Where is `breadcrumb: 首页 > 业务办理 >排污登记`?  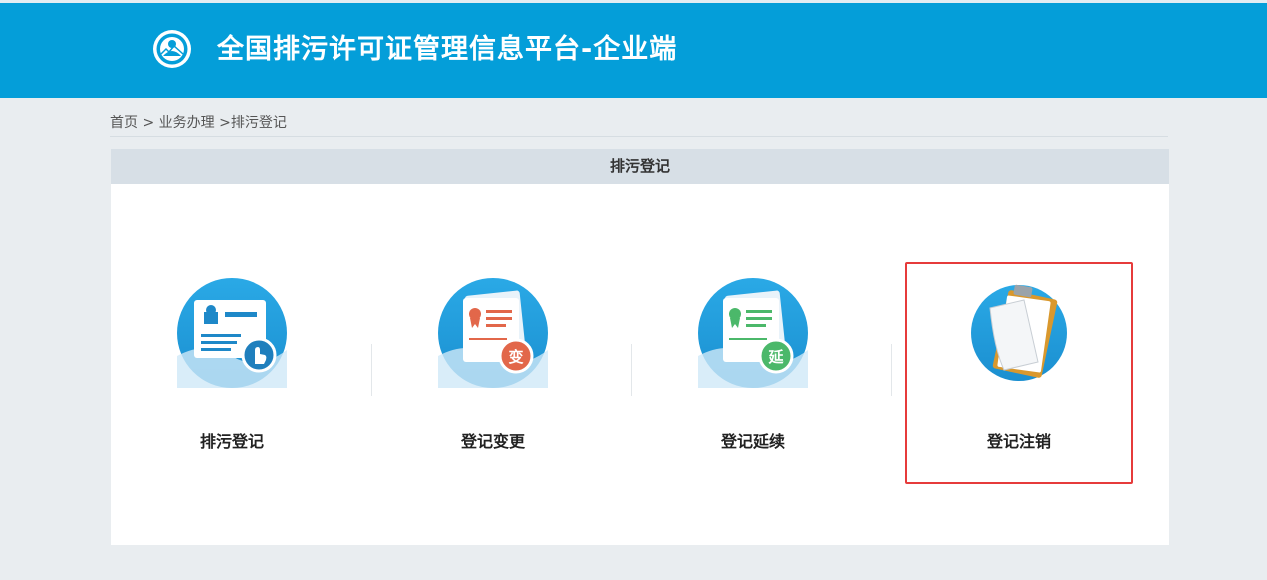
breadcrumb: 首页 > 业务办理 >排污登记 is located at coordinates (198, 123).